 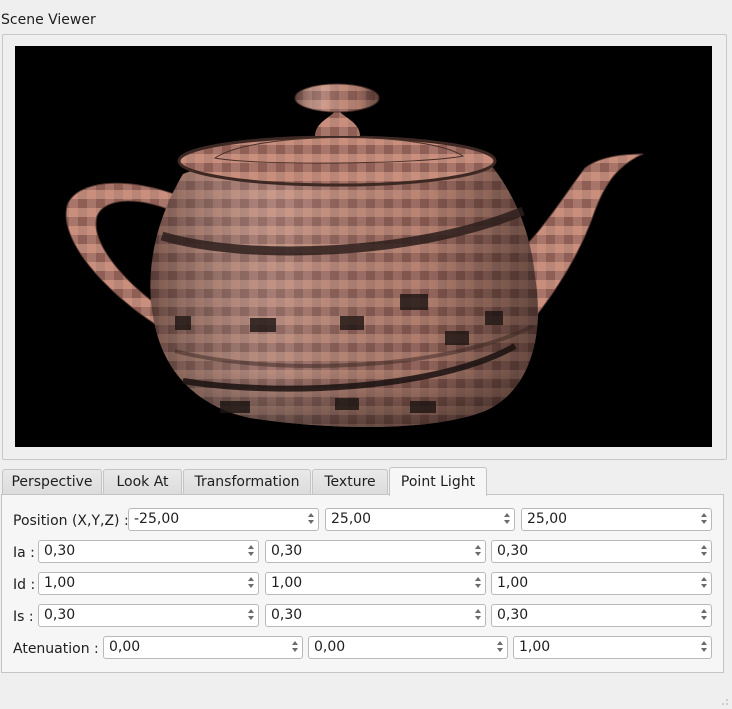 I want to click on position-y-spinbox: 25,00, so click(x=420, y=519).